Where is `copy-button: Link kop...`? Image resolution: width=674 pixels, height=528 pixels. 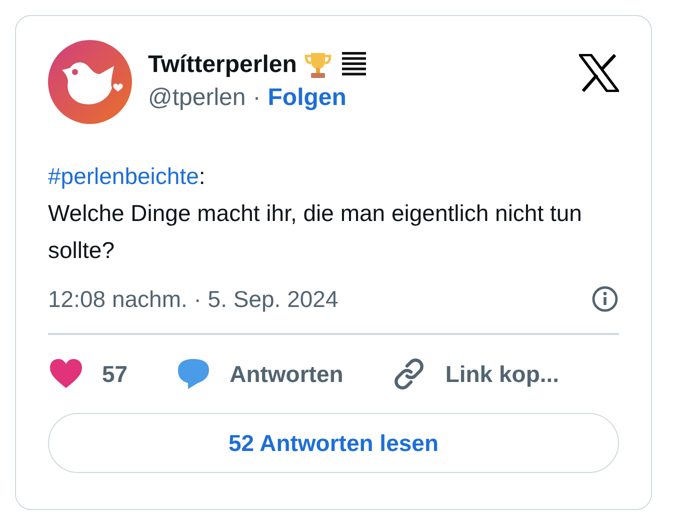
copy-button: Link kop... is located at coordinates (475, 374).